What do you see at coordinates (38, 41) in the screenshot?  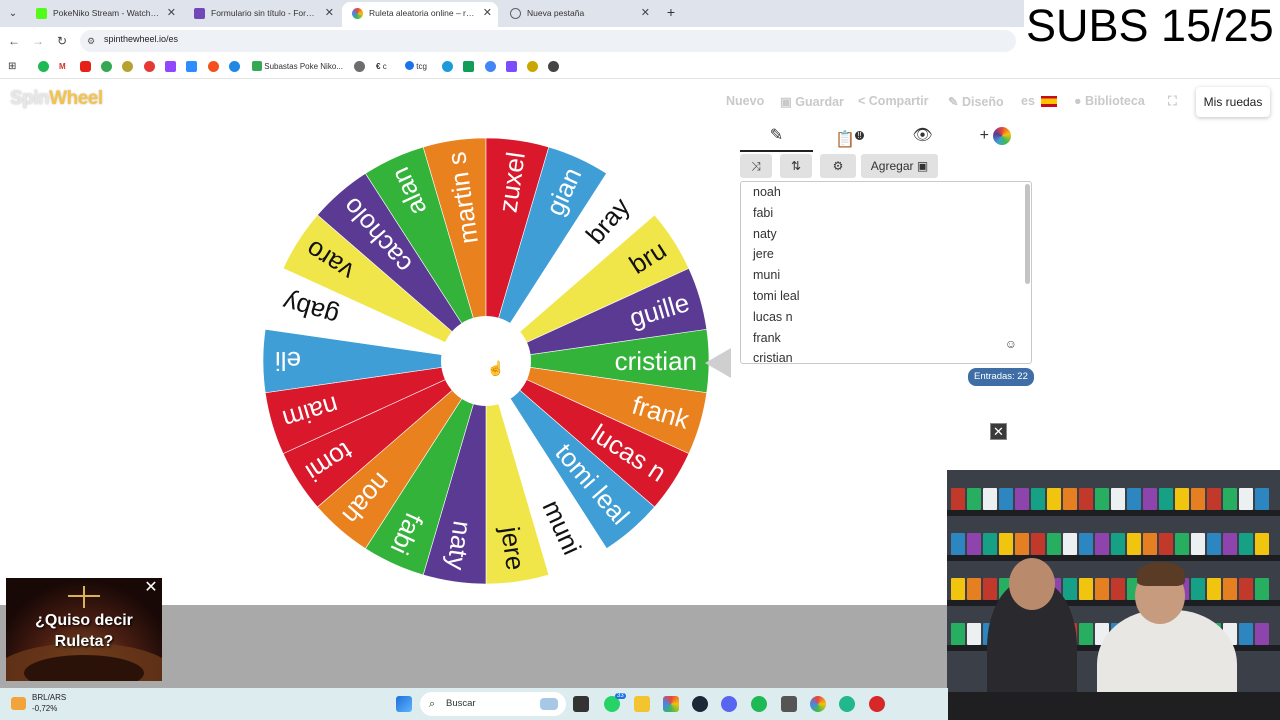 I see `forward-icon: →` at bounding box center [38, 41].